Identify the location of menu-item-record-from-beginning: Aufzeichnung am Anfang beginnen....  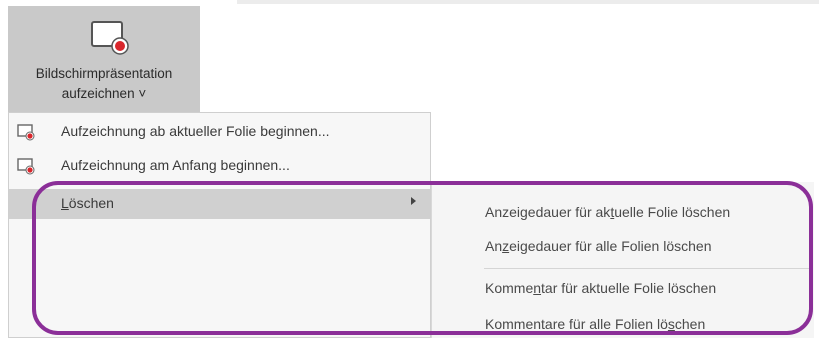
(219, 166).